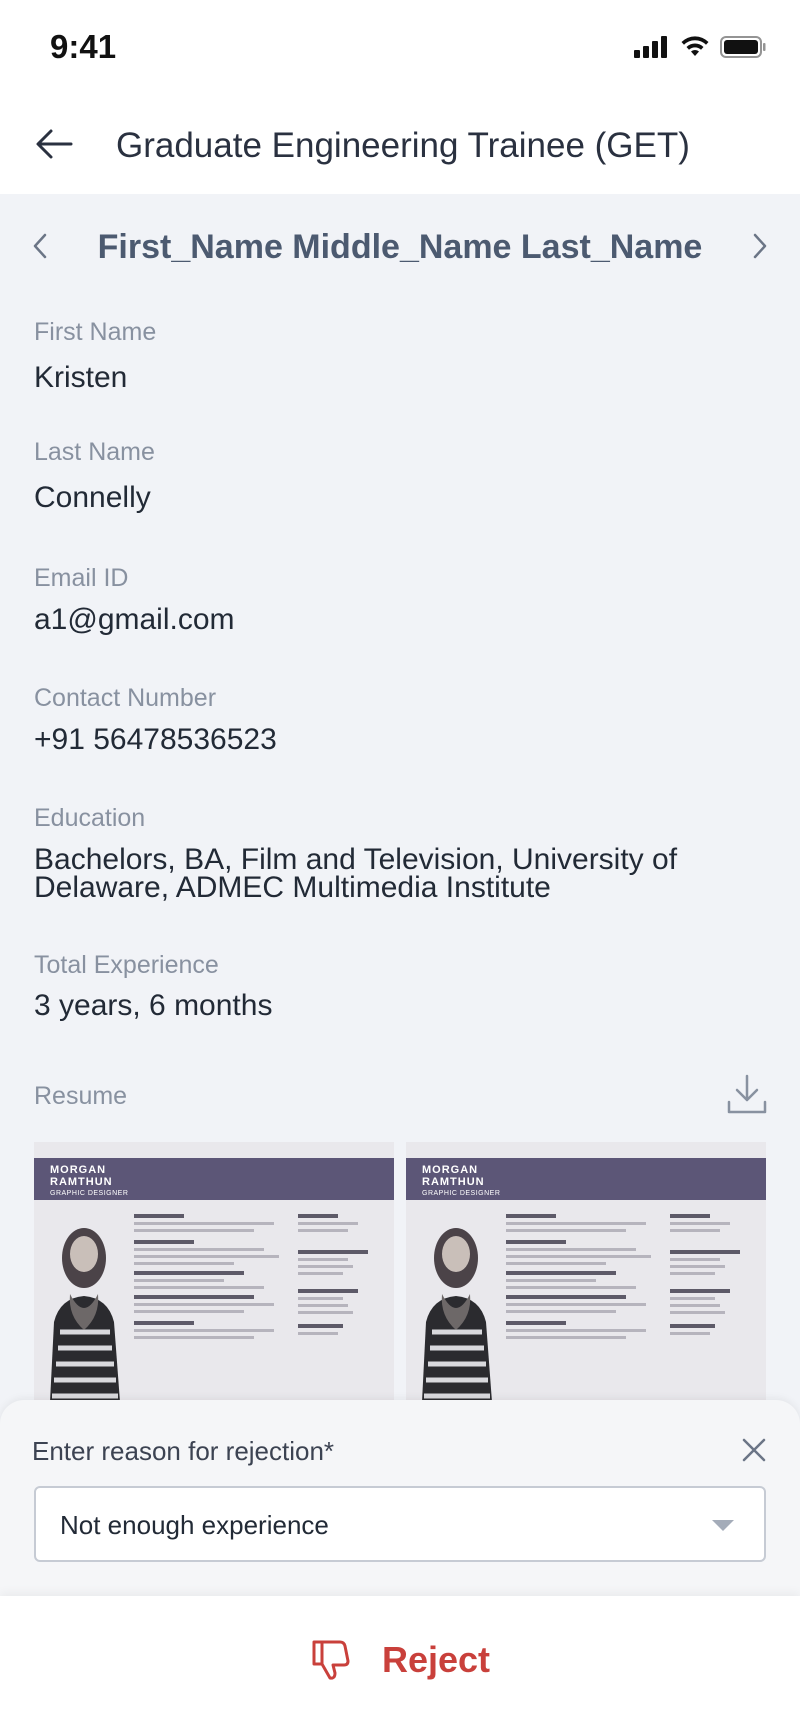  What do you see at coordinates (81, 578) in the screenshot?
I see `email-label: Email ID` at bounding box center [81, 578].